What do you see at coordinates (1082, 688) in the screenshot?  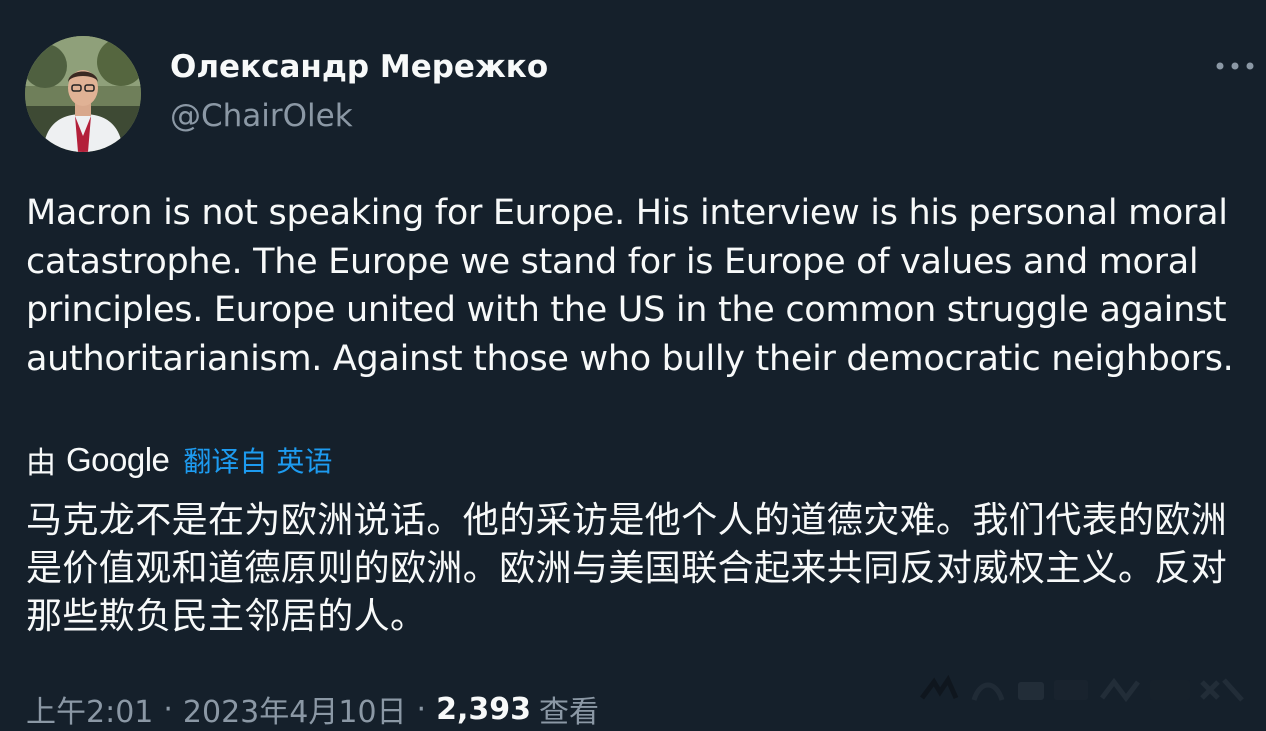 I see `watermark-image` at bounding box center [1082, 688].